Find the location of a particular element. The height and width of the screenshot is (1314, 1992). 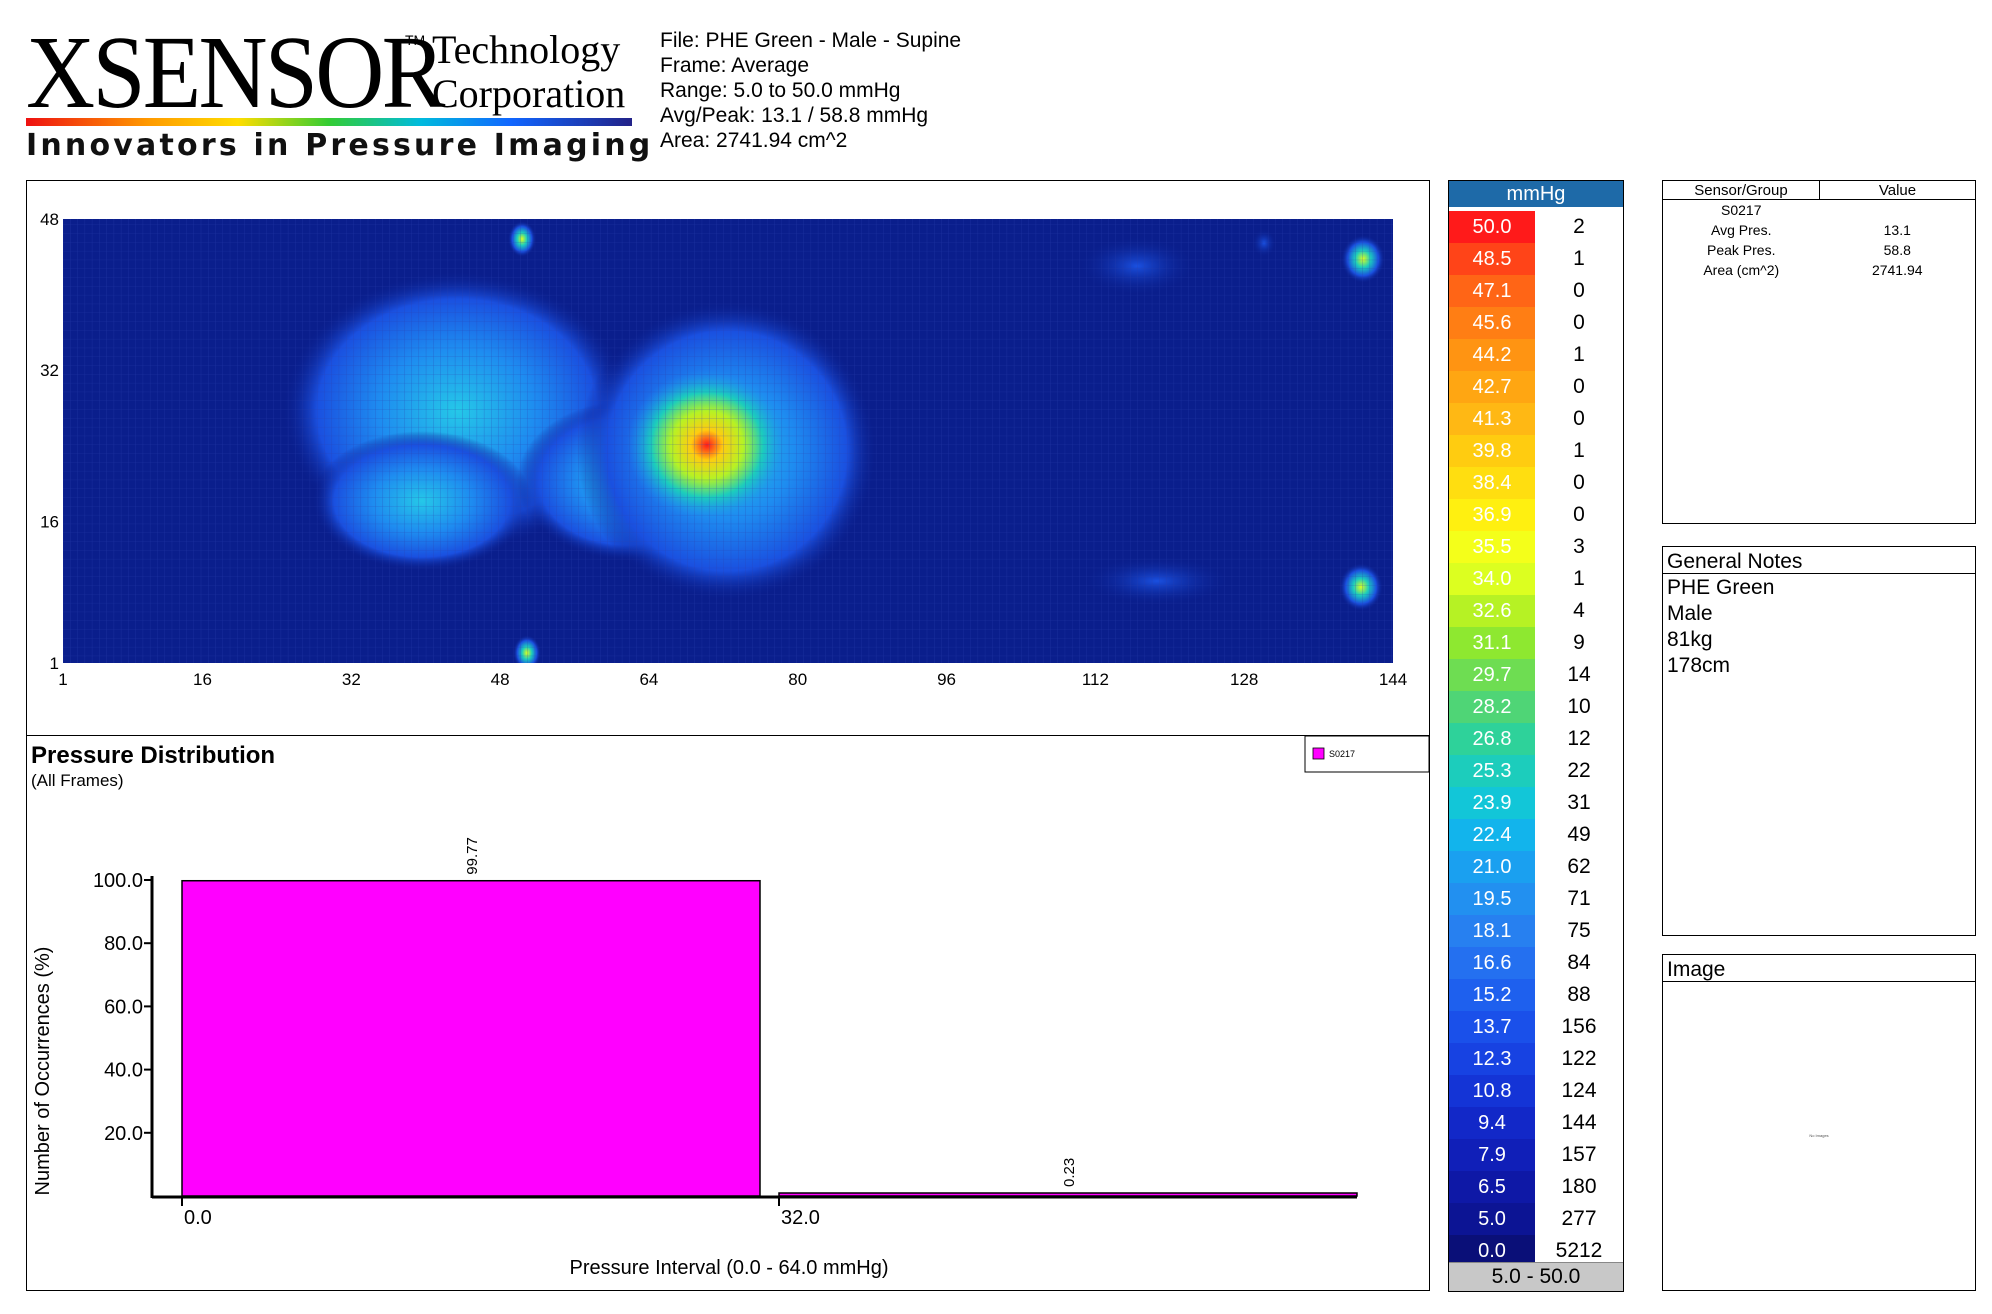

scale-level-value: 15.2 is located at coordinates (1492, 995).